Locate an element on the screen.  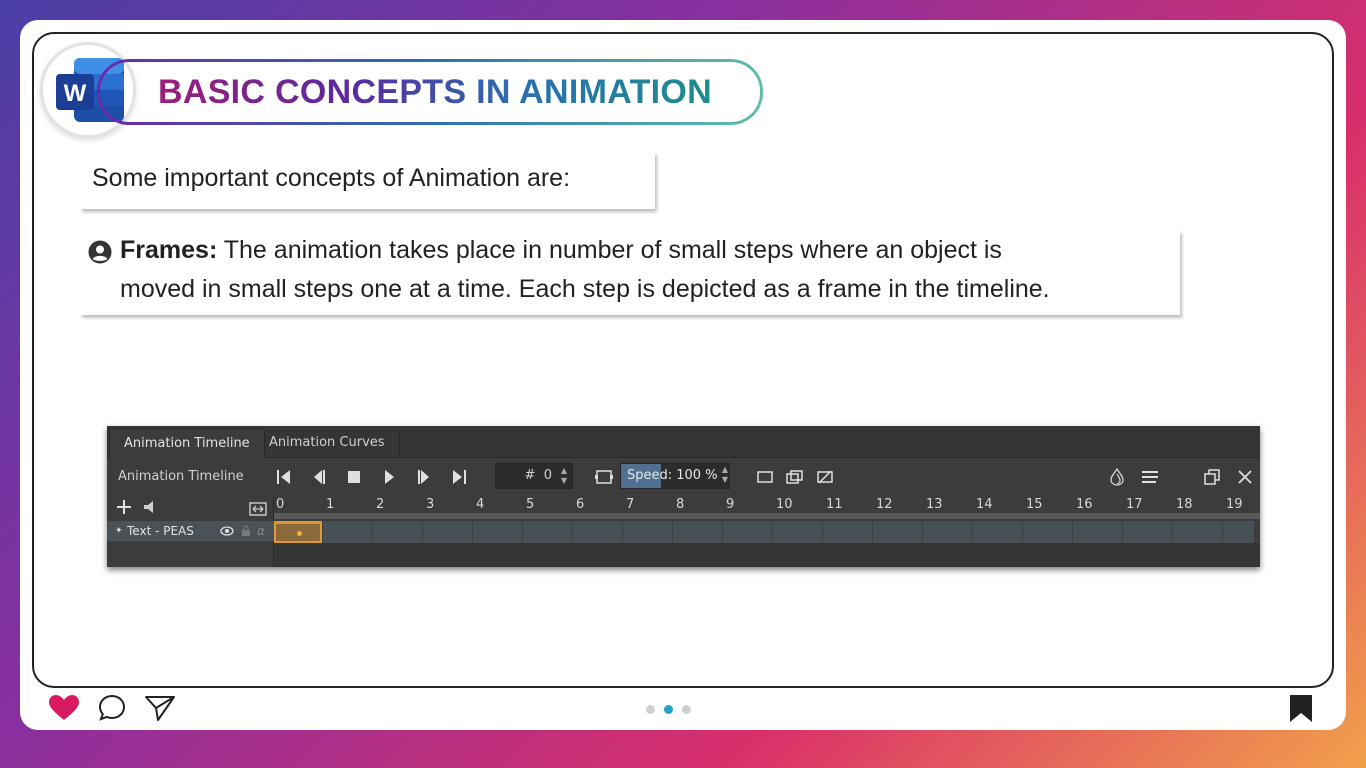
ruler-frame-number: 8 is located at coordinates (680, 504).